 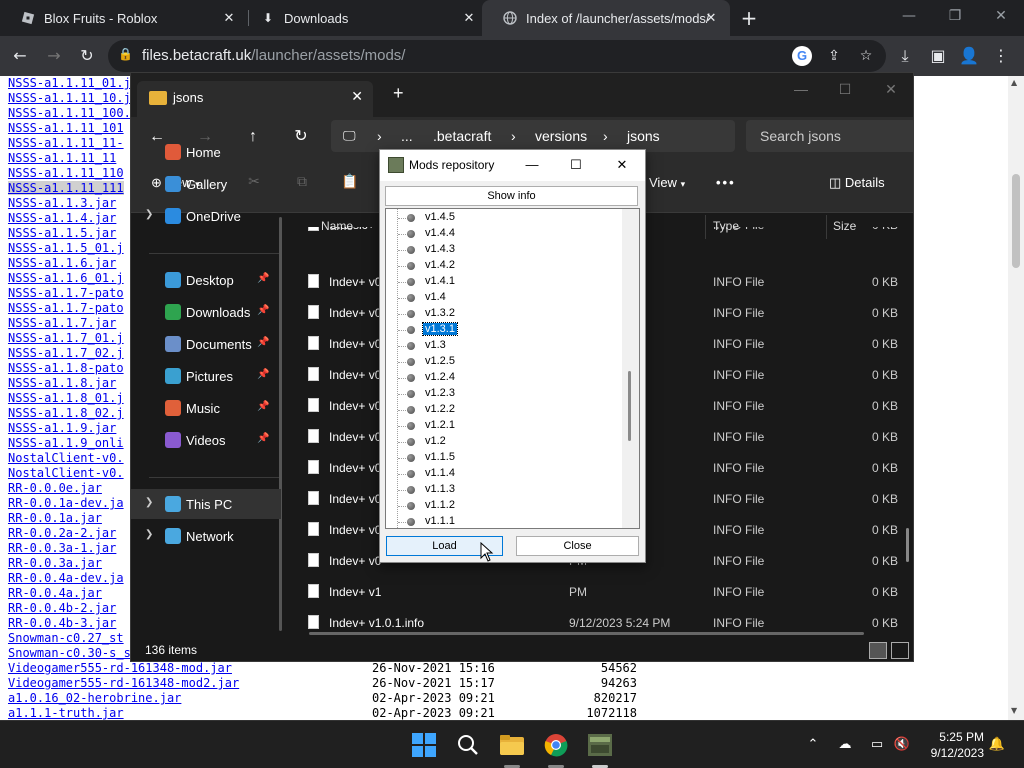 I want to click on search-box: Search jsons, so click(x=829, y=136).